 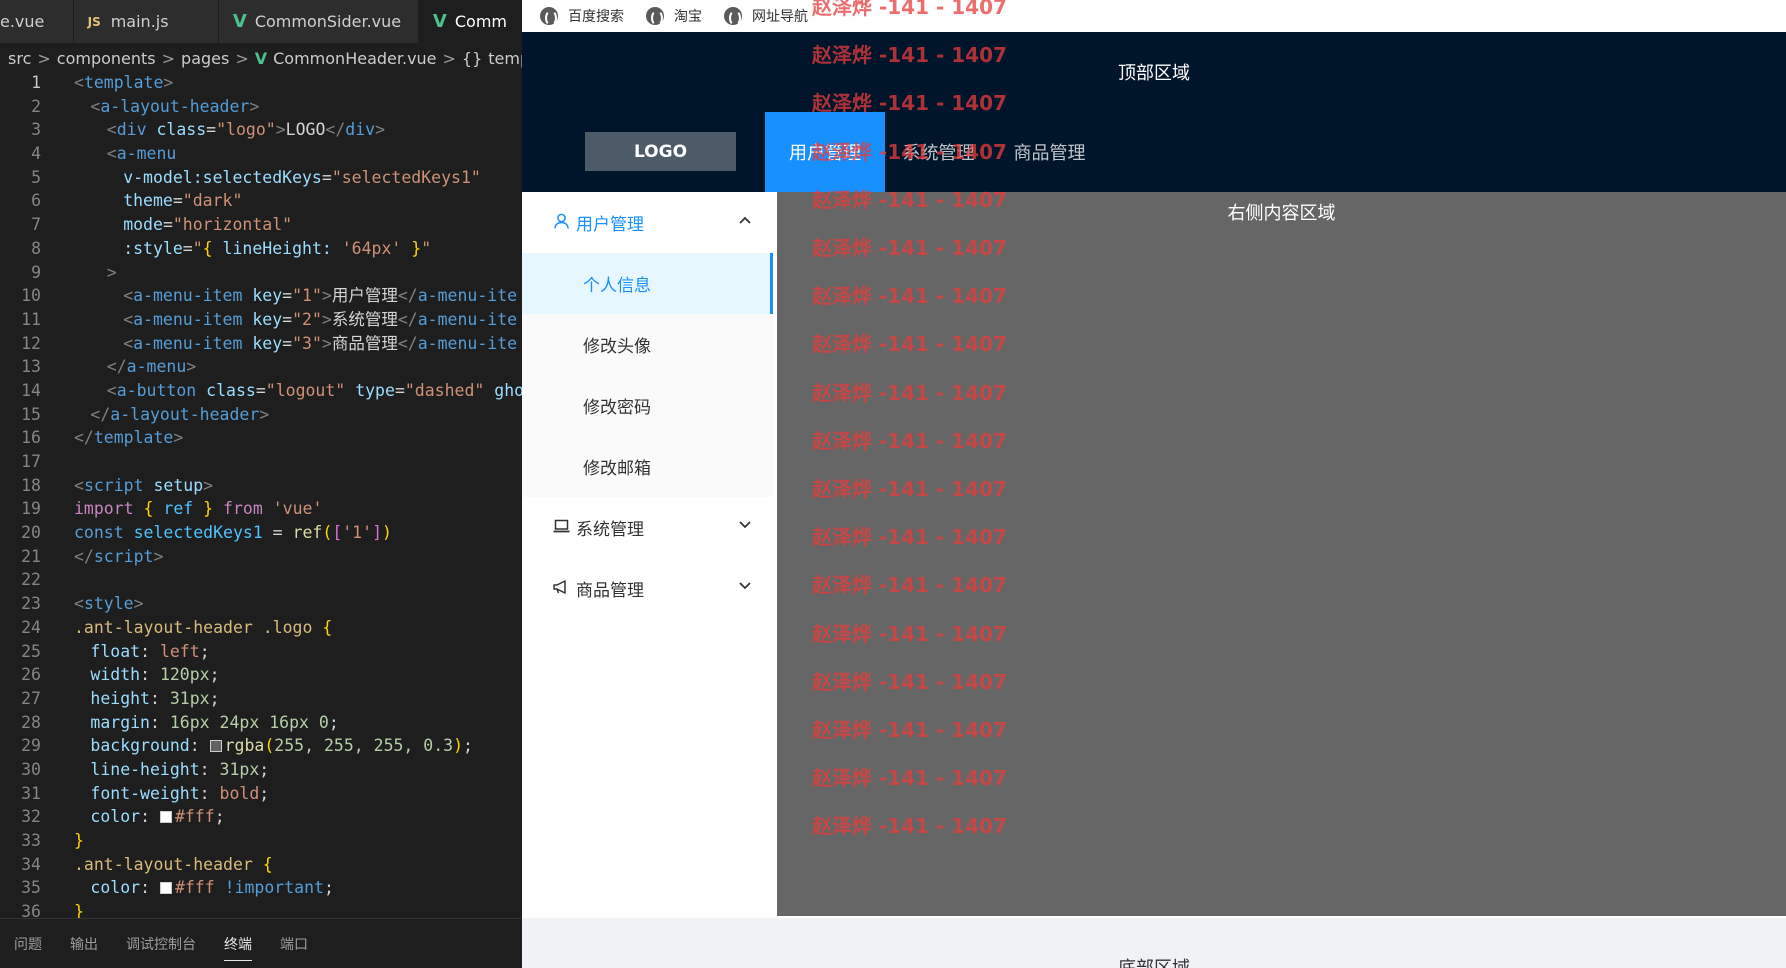 I want to click on code-line: 26 width: 120px;, so click(x=261, y=675).